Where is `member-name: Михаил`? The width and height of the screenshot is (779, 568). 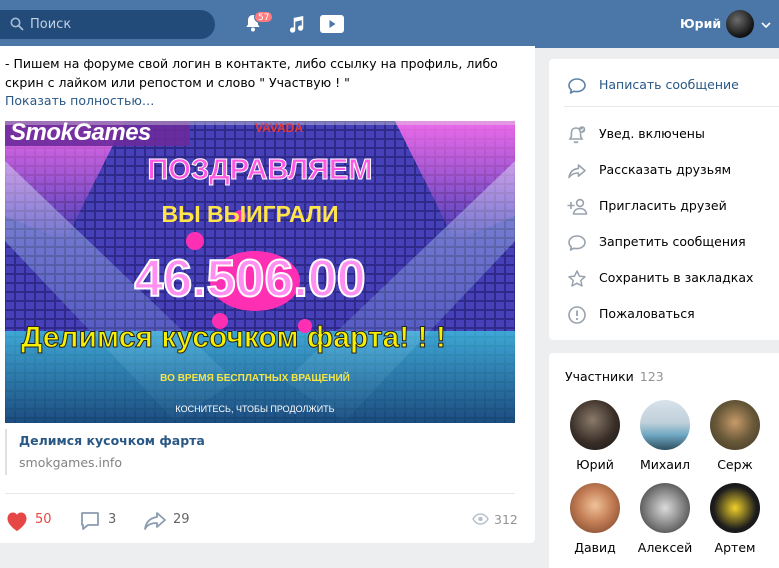 member-name: Михаил is located at coordinates (665, 464).